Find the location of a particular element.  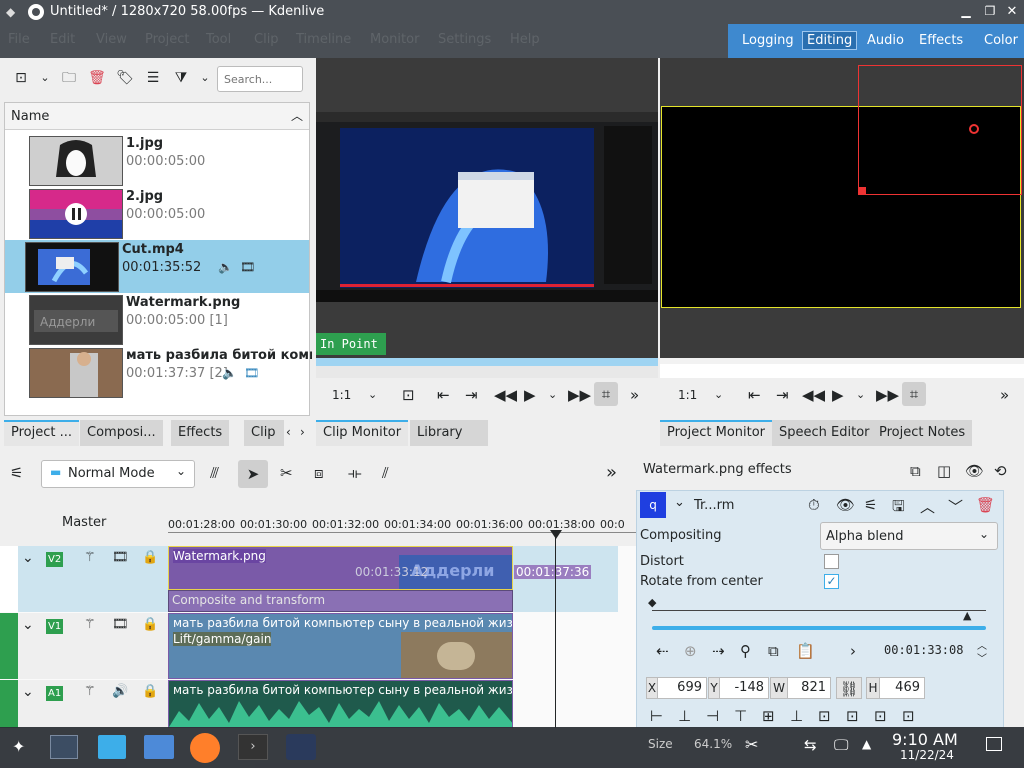

track-name: V1 is located at coordinates (55, 626).